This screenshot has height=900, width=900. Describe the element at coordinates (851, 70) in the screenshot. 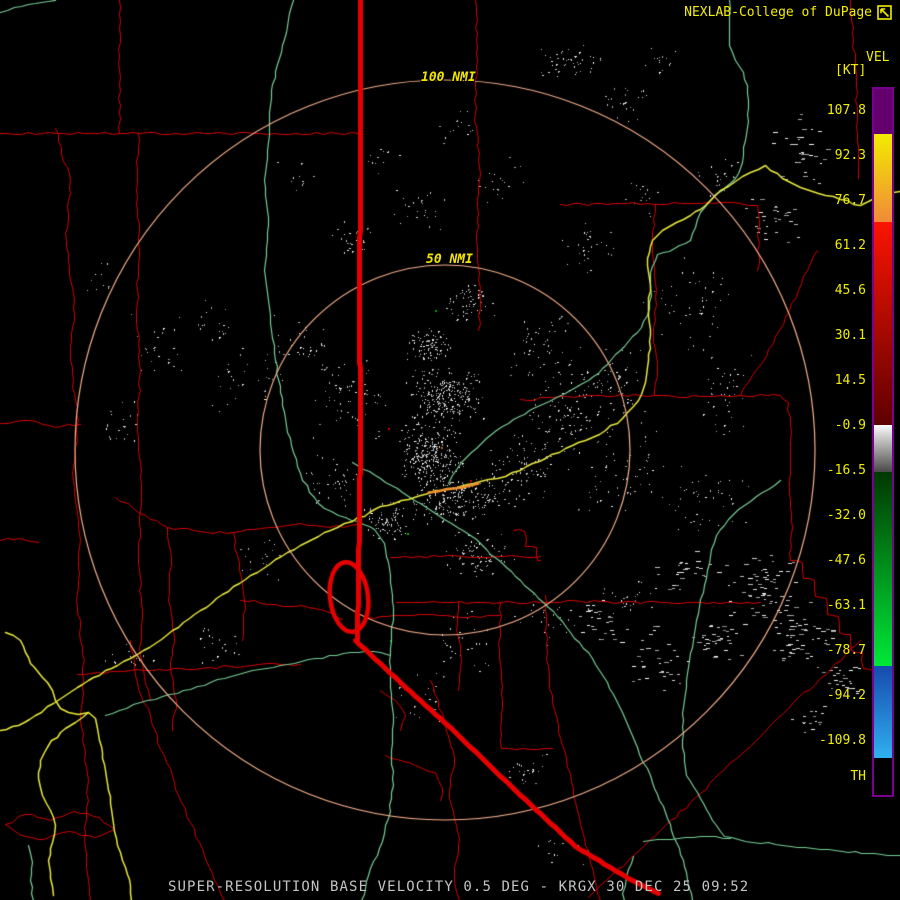

I see `colorbar-units: [KT]` at that location.